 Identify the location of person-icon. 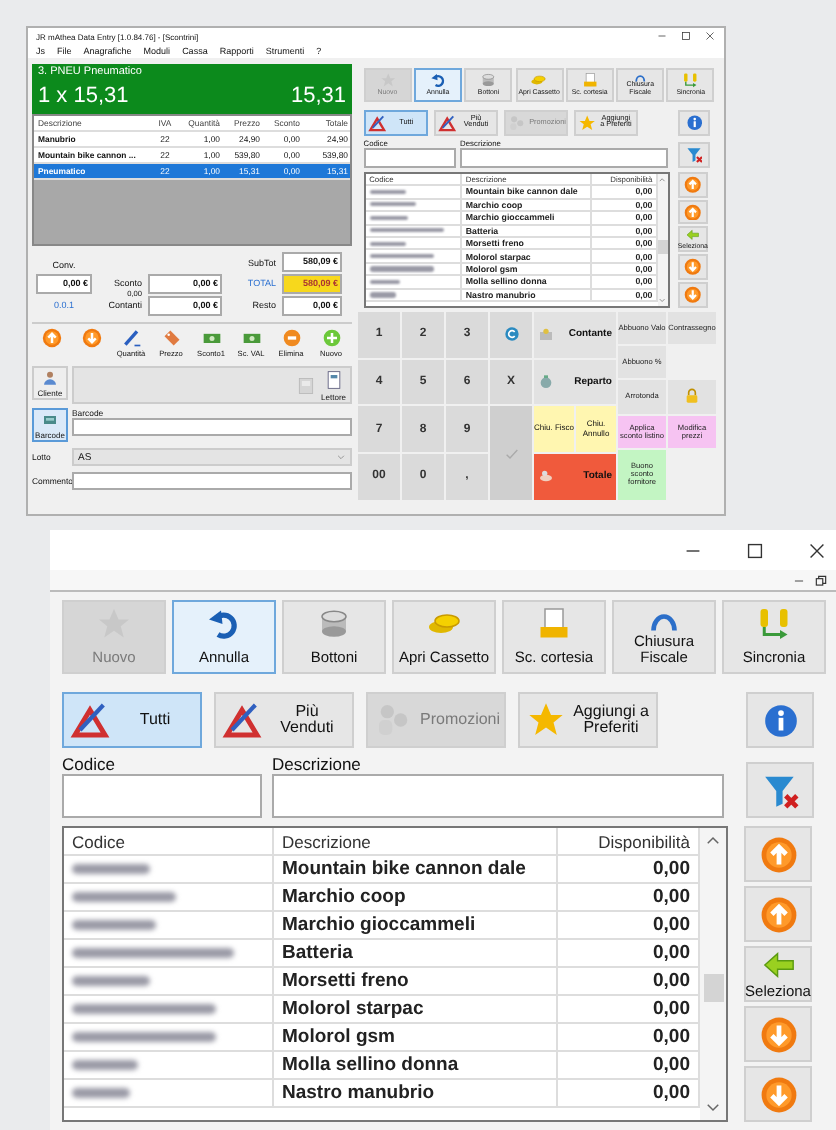
(50, 378).